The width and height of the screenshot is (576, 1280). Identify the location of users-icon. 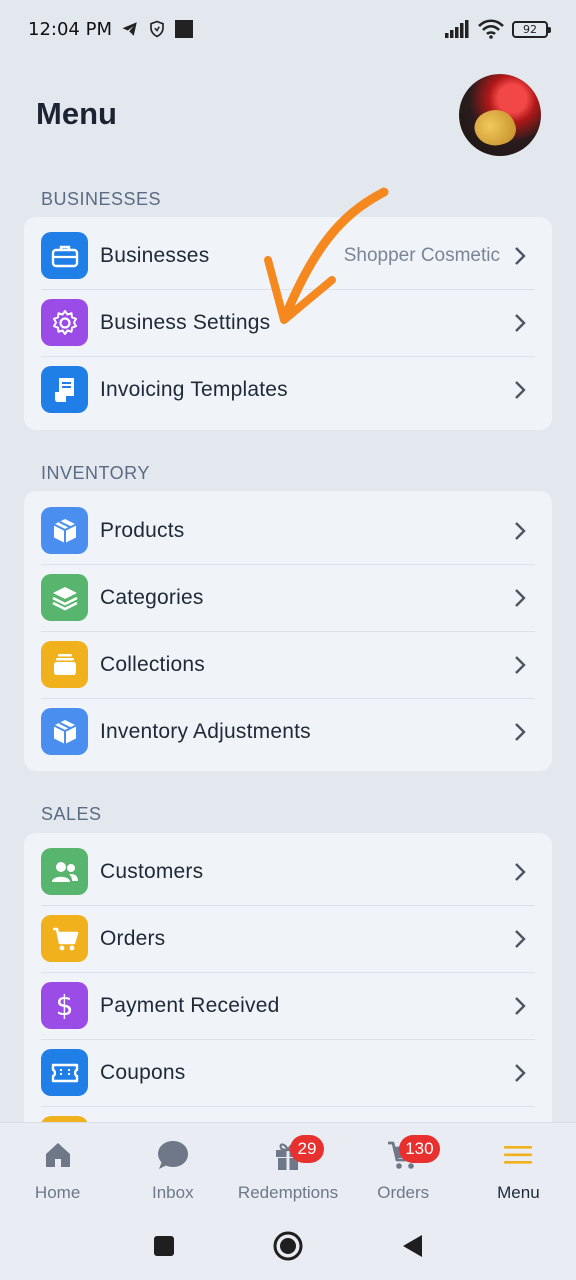
(64, 871).